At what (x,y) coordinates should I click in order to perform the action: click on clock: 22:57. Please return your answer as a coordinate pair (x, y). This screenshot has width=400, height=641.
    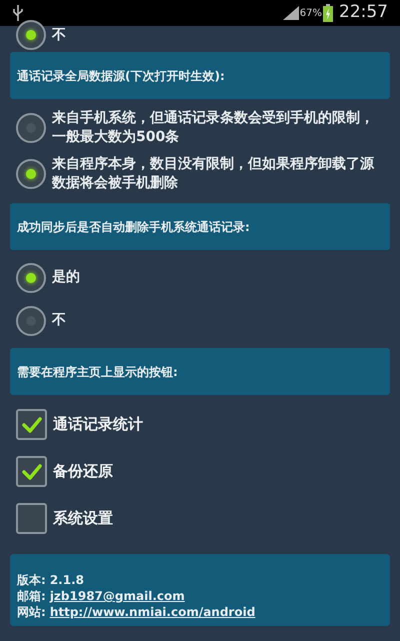
    Looking at the image, I should click on (363, 12).